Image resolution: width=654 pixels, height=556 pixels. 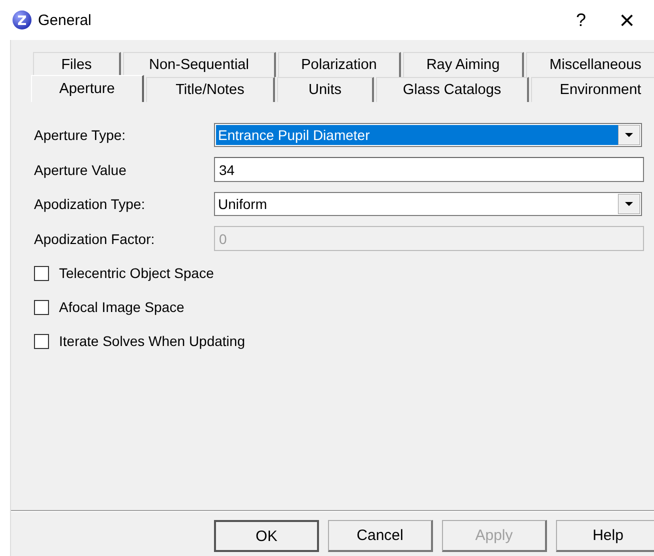 I want to click on help-button: ?, so click(x=581, y=20).